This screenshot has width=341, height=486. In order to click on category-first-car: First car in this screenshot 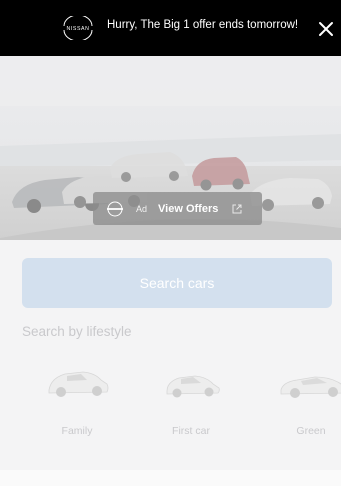, I will do `click(191, 404)`.